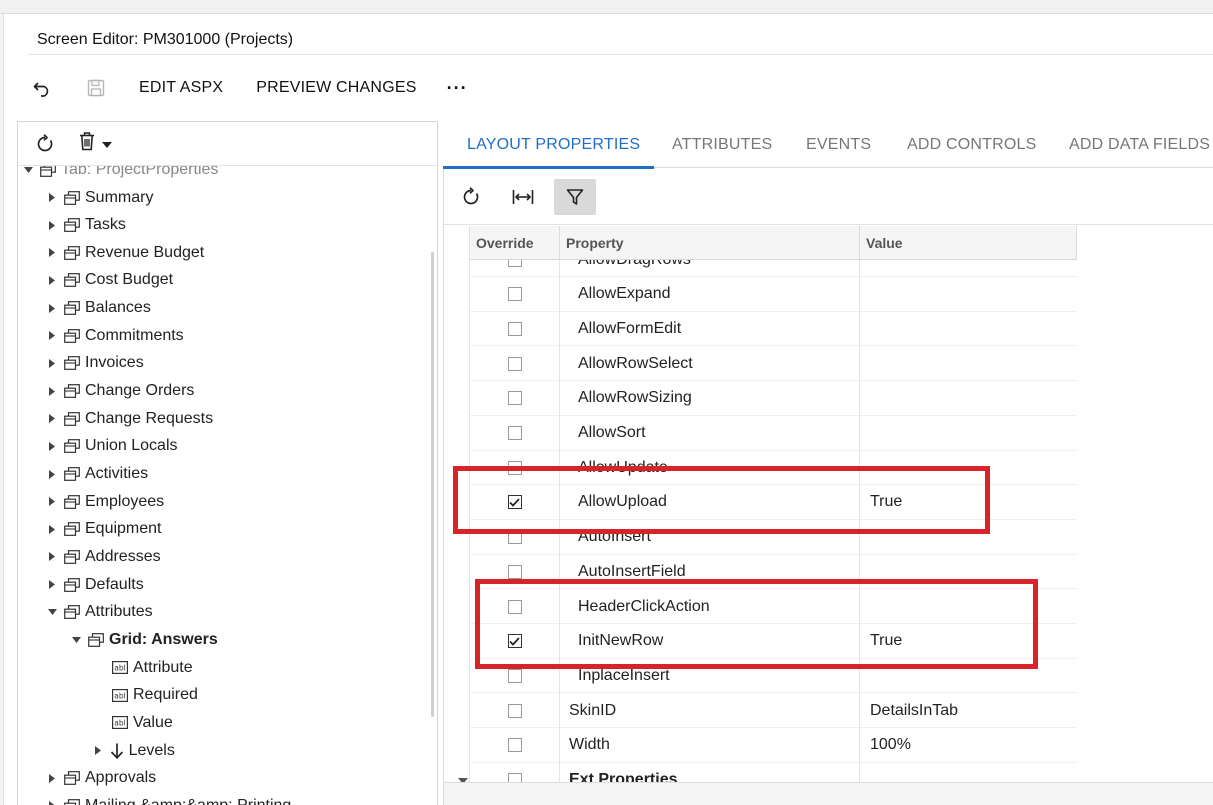 The image size is (1213, 805). I want to click on preview-changes-button: PREVIEW CHANGES, so click(336, 88).